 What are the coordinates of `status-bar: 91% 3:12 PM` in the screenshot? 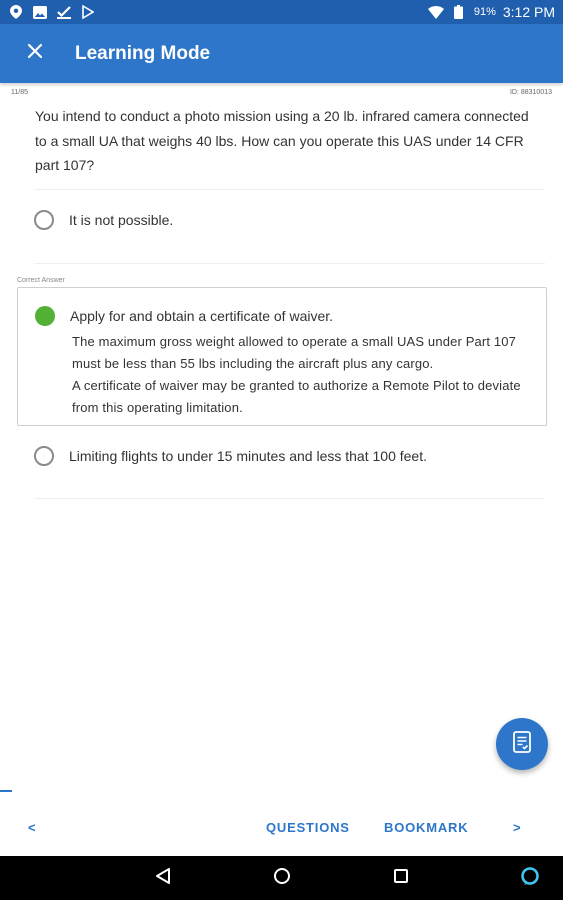 It's located at (281, 12).